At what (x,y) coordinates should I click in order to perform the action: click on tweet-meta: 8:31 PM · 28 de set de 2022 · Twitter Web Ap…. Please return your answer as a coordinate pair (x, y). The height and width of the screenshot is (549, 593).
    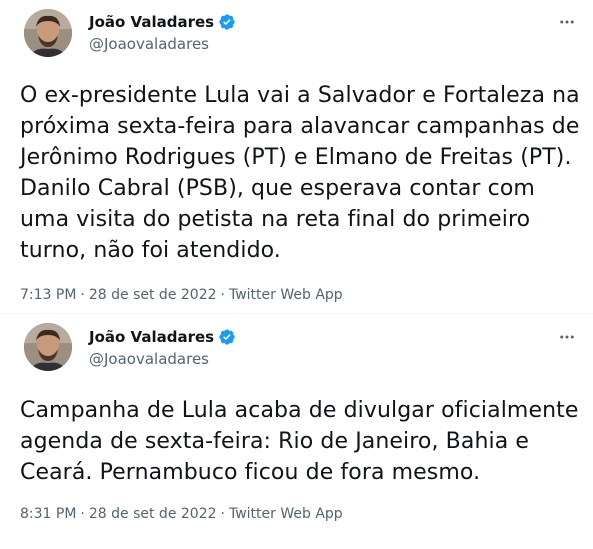
    Looking at the image, I should click on (181, 514).